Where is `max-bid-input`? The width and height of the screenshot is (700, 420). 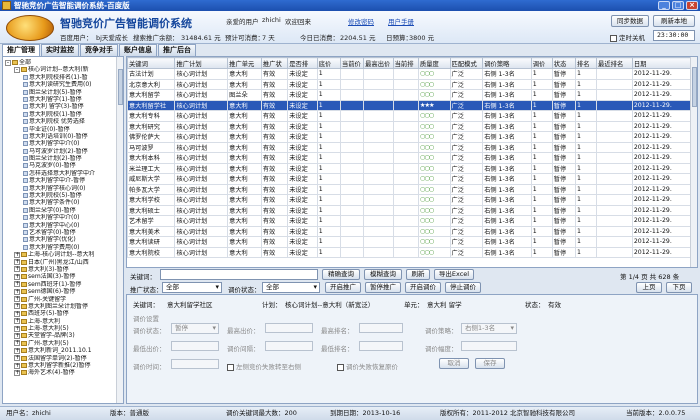 max-bid-input is located at coordinates (289, 328).